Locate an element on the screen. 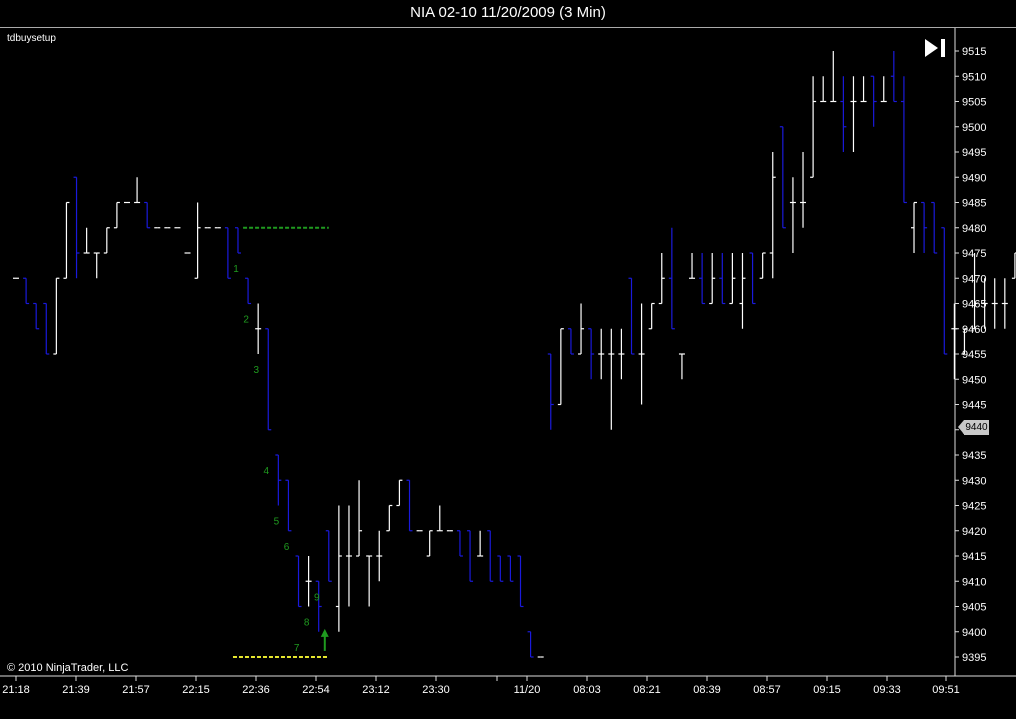 The image size is (1016, 719). last-price-marker: 9440 is located at coordinates (973, 427).